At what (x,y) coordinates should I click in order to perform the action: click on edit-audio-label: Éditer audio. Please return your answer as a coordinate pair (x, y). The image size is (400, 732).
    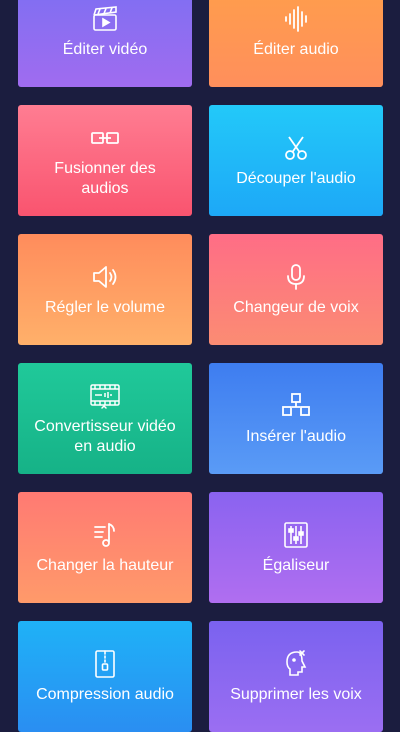
    Looking at the image, I should click on (296, 49).